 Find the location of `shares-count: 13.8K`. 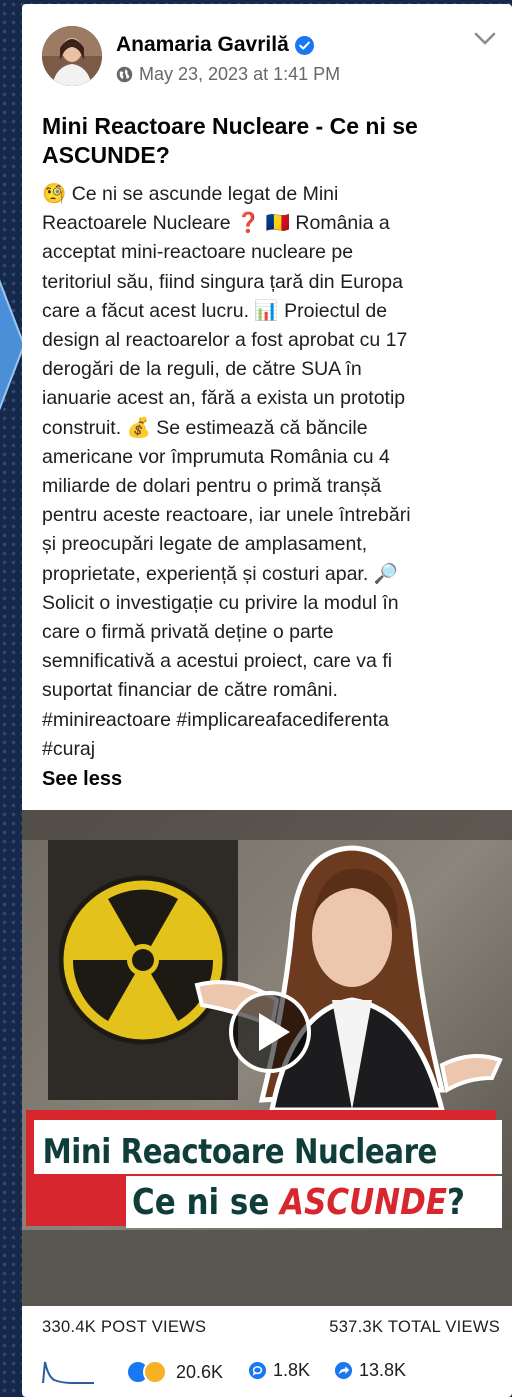

shares-count: 13.8K is located at coordinates (370, 1370).